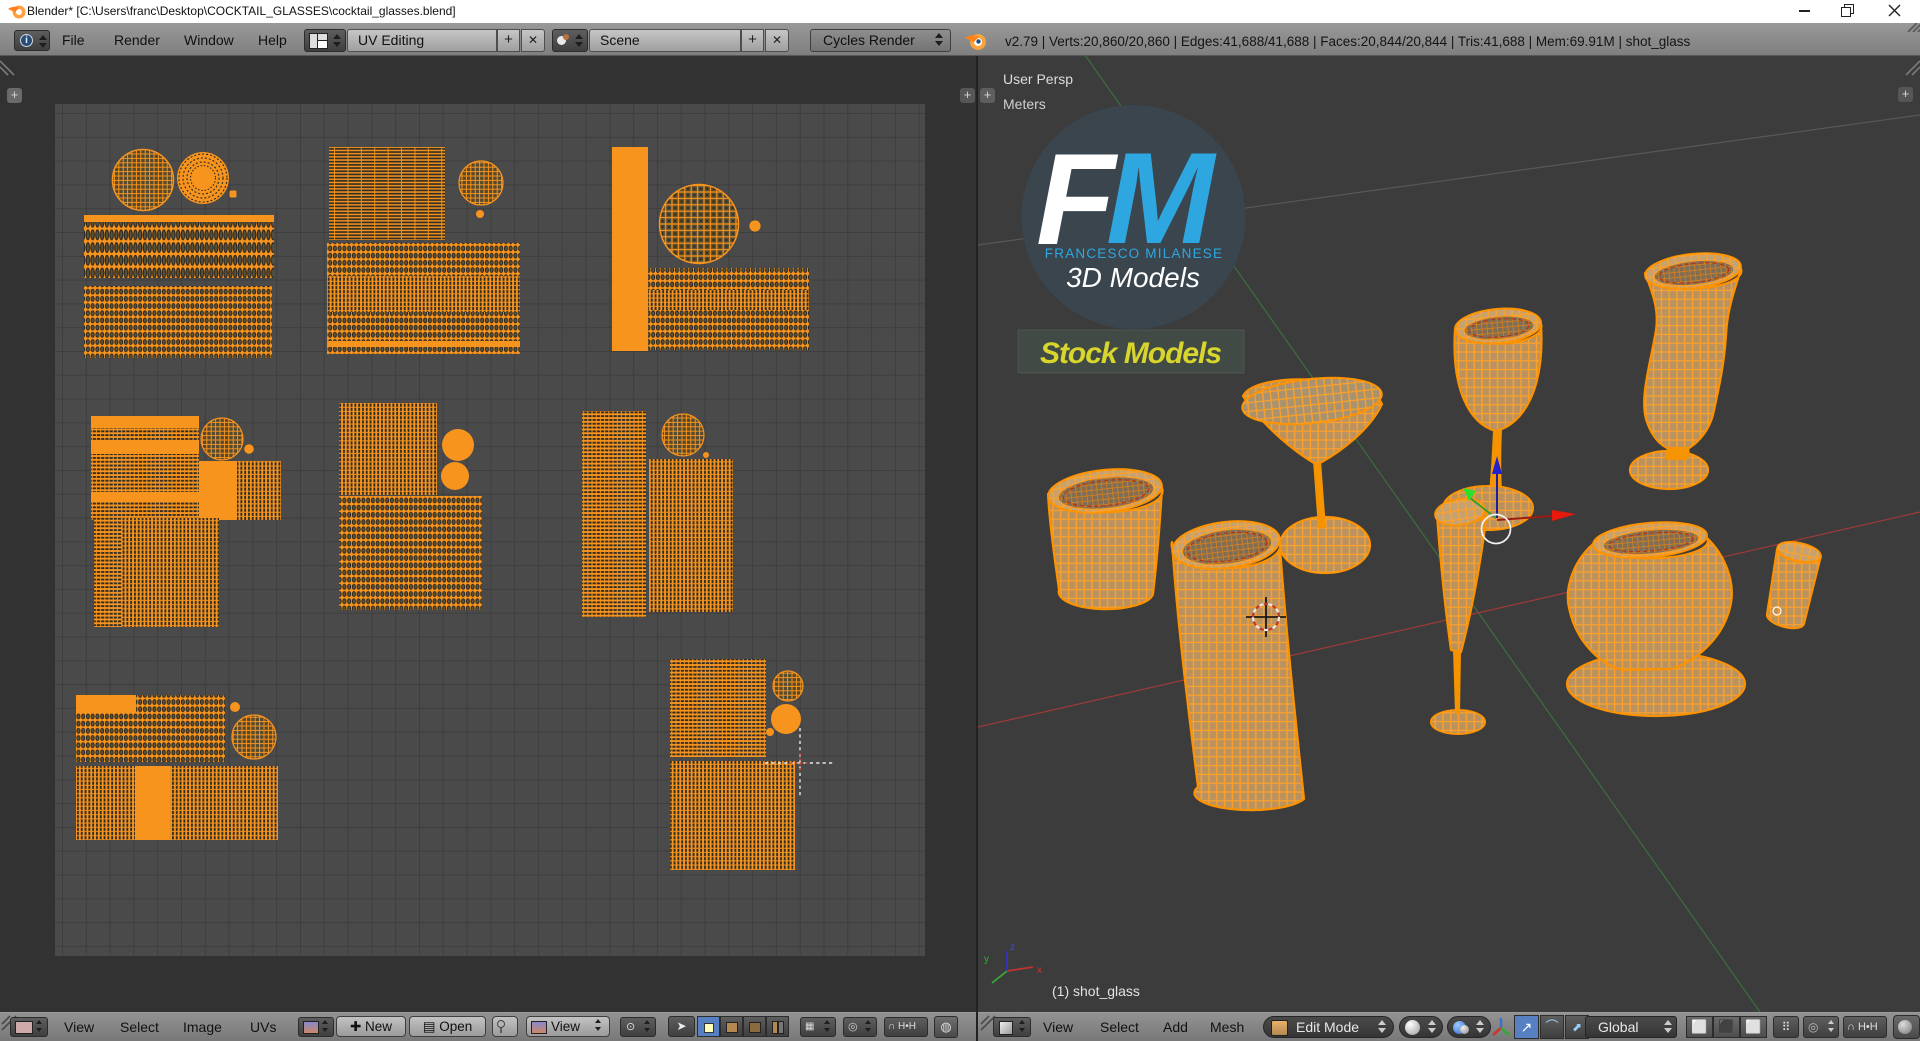 This screenshot has width=1920, height=1041. What do you see at coordinates (986, 959) in the screenshot?
I see `svg-text: y` at bounding box center [986, 959].